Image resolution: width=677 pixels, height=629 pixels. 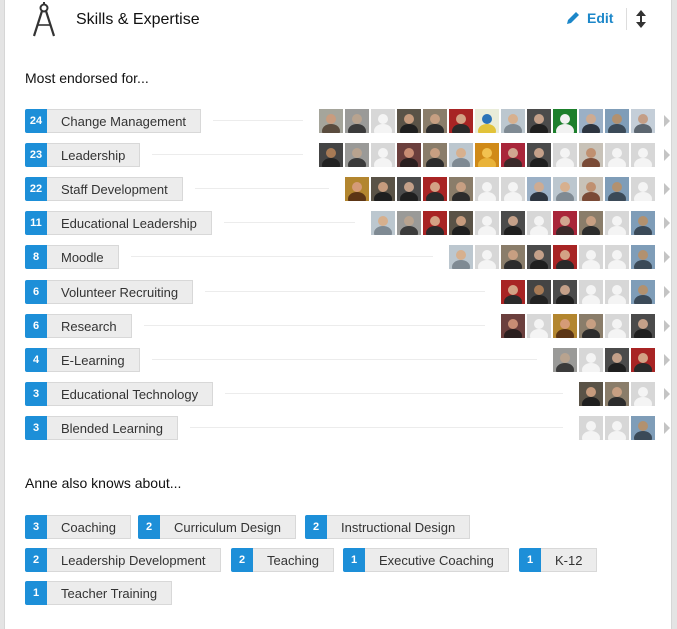 What do you see at coordinates (426, 560) in the screenshot?
I see `also-knows-skill-pill: 1 Executive Coaching` at bounding box center [426, 560].